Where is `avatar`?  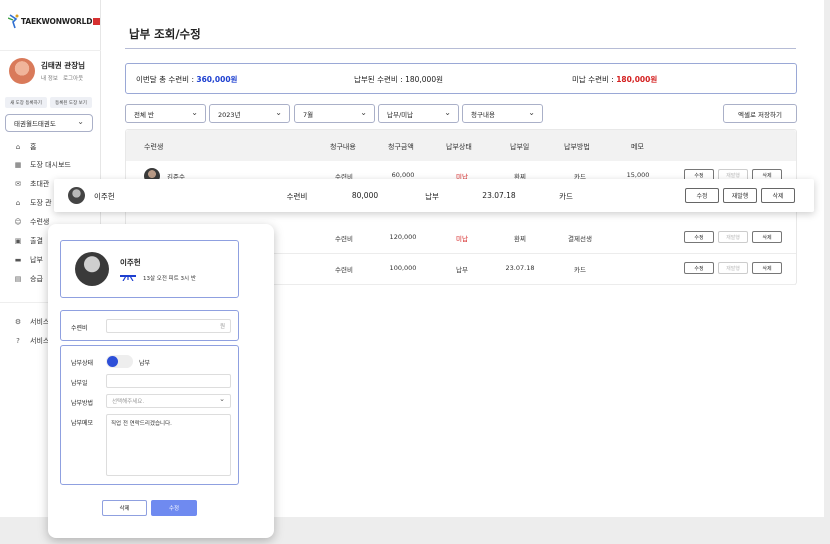 avatar is located at coordinates (22, 71).